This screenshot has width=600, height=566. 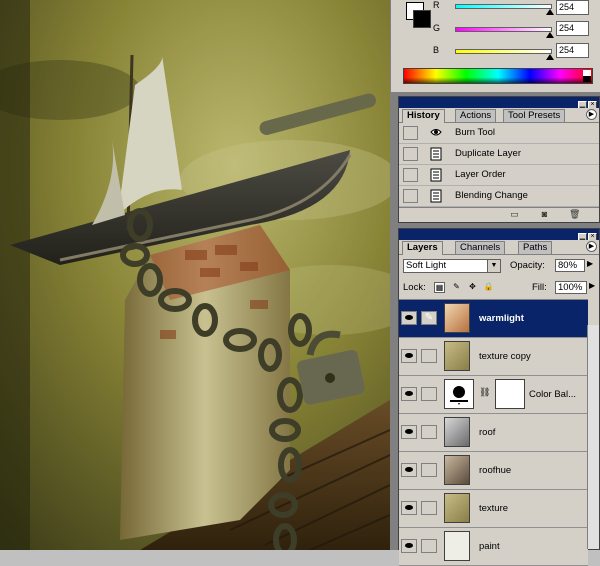 What do you see at coordinates (484, 392) in the screenshot?
I see `chain-link-icon: ⛓` at bounding box center [484, 392].